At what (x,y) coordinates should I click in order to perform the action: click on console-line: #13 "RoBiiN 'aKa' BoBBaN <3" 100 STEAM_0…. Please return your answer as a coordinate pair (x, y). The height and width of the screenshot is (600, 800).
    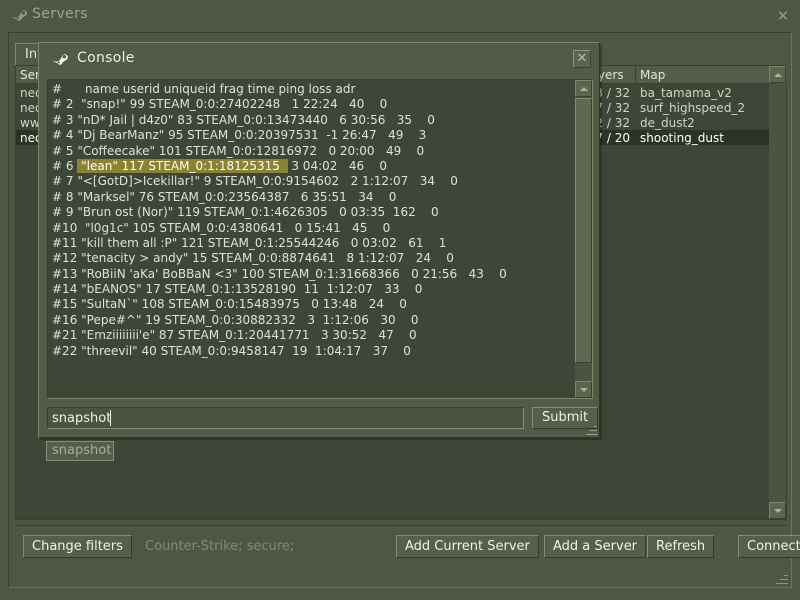
    Looking at the image, I should click on (279, 273).